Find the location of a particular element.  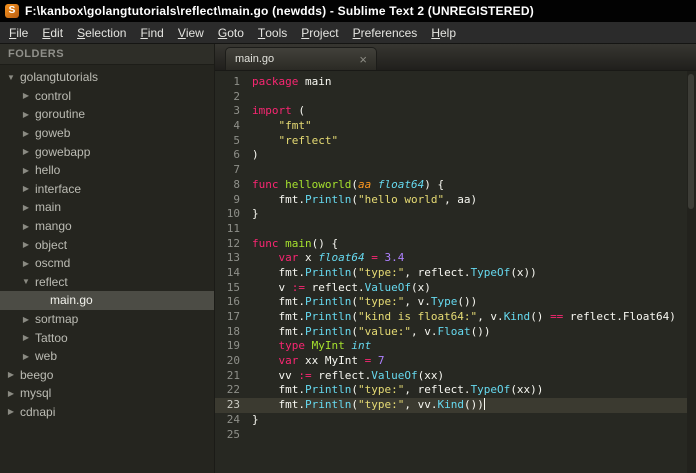

code-line-text: package main is located at coordinates (292, 81).